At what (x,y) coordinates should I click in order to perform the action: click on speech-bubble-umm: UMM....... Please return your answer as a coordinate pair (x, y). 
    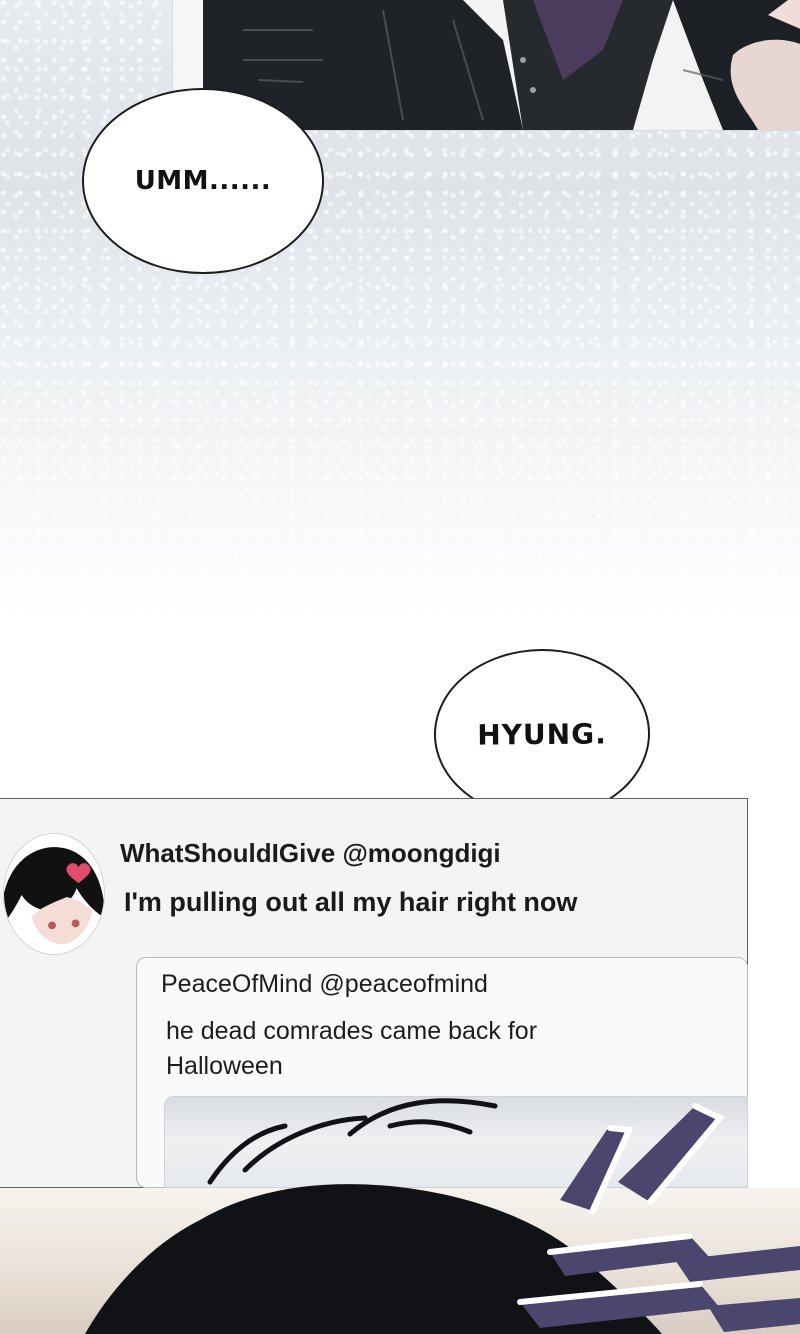
    Looking at the image, I should click on (203, 181).